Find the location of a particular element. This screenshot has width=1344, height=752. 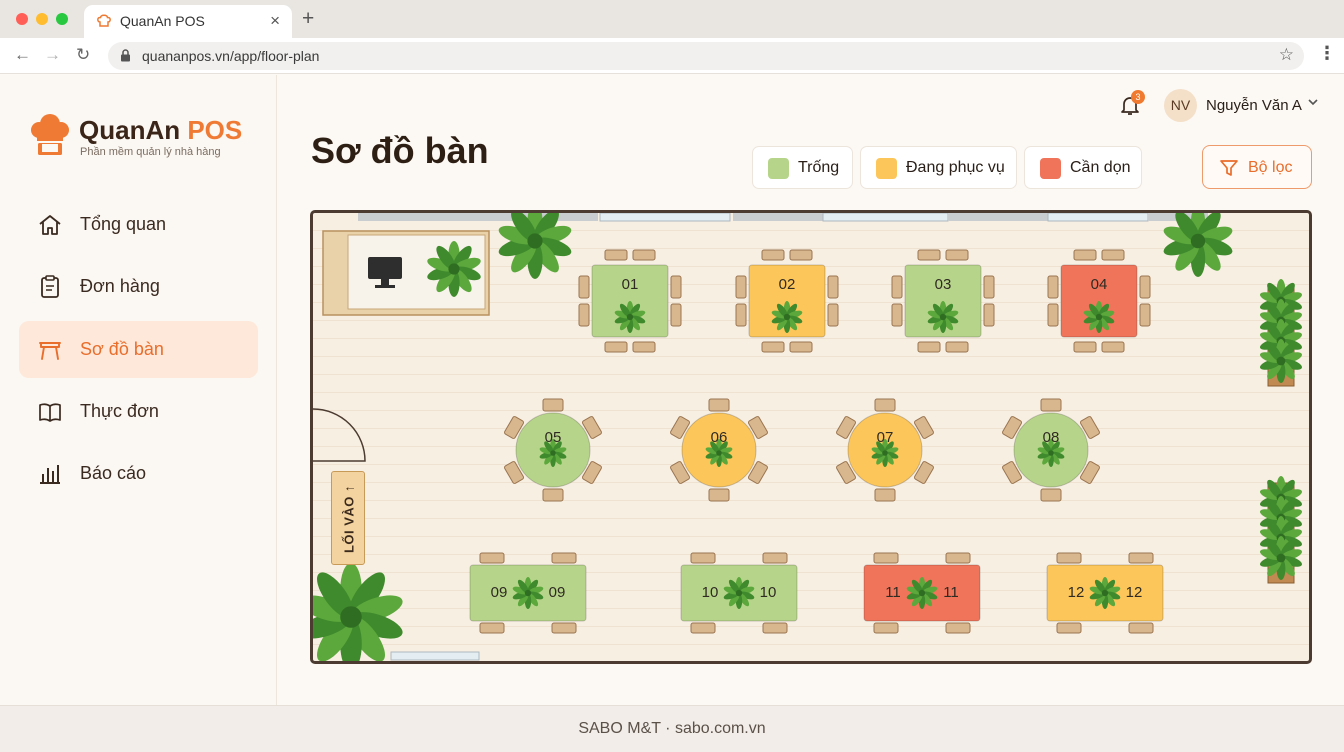

door is located at coordinates (339, 435).